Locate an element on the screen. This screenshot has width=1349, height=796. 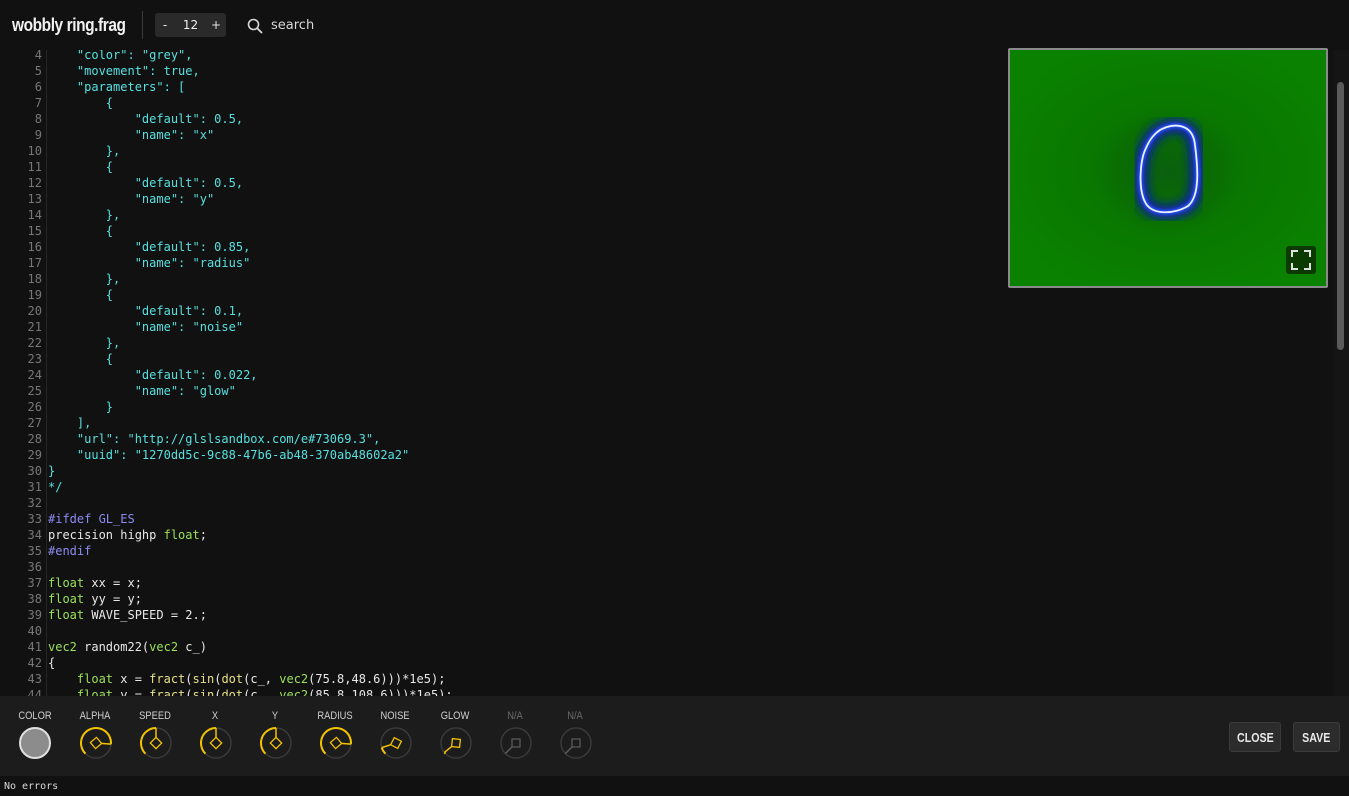
line-number: 8 is located at coordinates (38, 119).